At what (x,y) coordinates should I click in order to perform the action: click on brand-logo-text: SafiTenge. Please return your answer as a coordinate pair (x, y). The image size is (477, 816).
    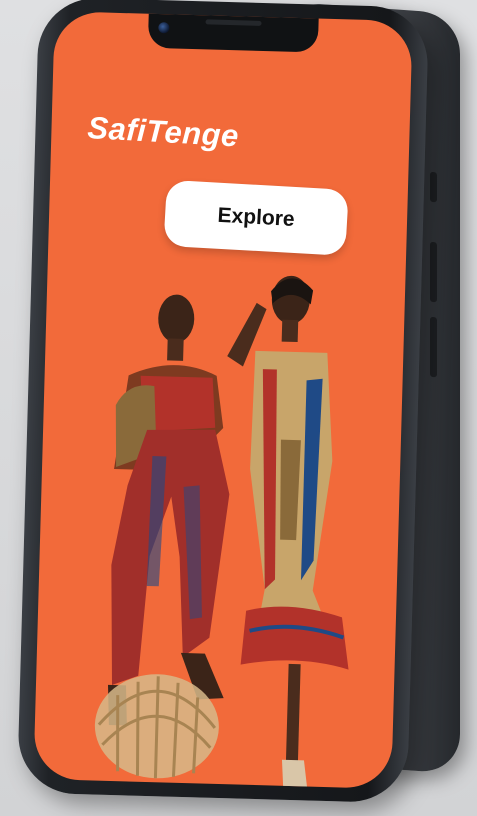
    Looking at the image, I should click on (163, 132).